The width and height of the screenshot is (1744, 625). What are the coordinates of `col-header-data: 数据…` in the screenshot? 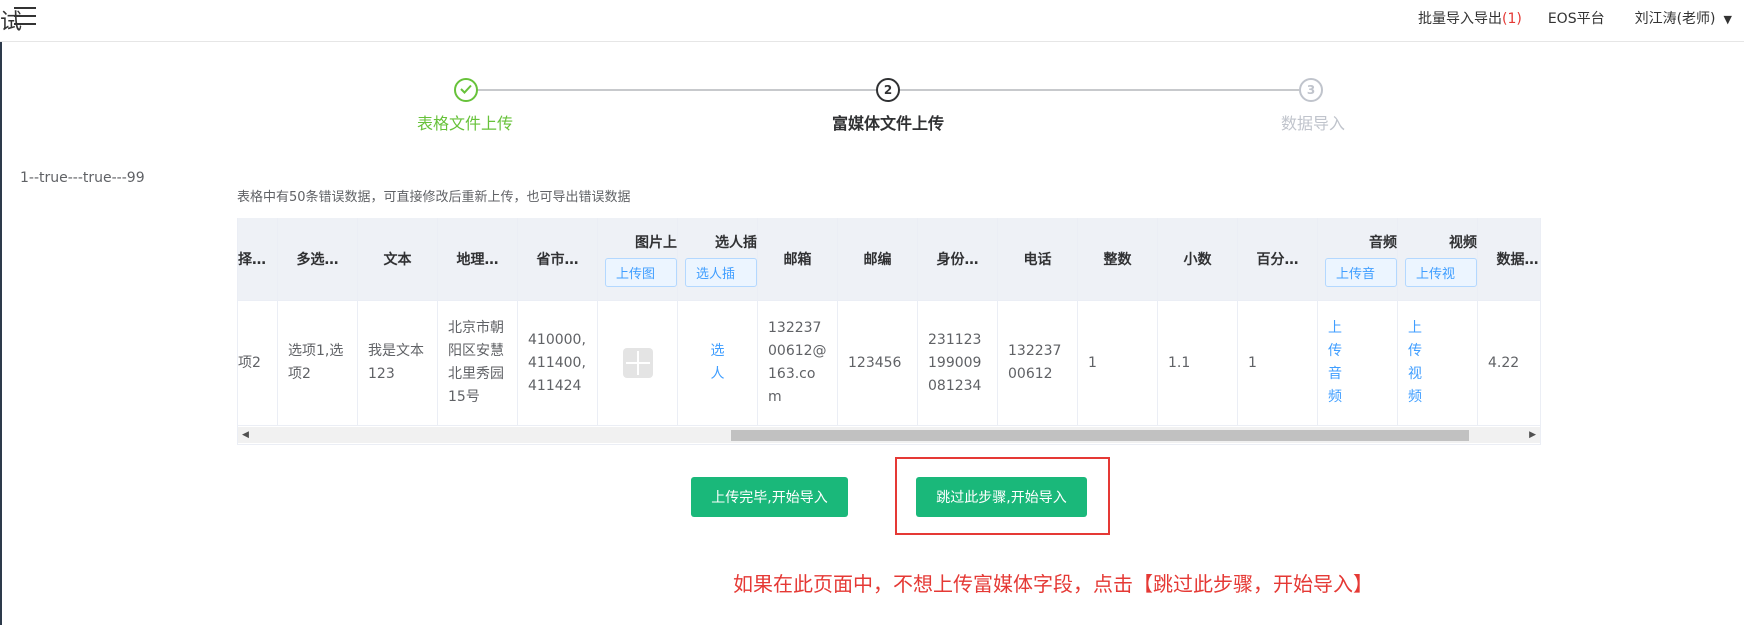 It's located at (1509, 259).